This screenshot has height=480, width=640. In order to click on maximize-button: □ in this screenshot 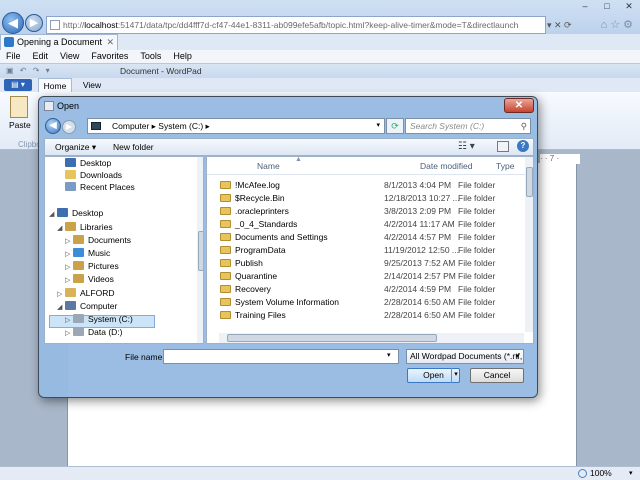, I will do `click(607, 7)`.